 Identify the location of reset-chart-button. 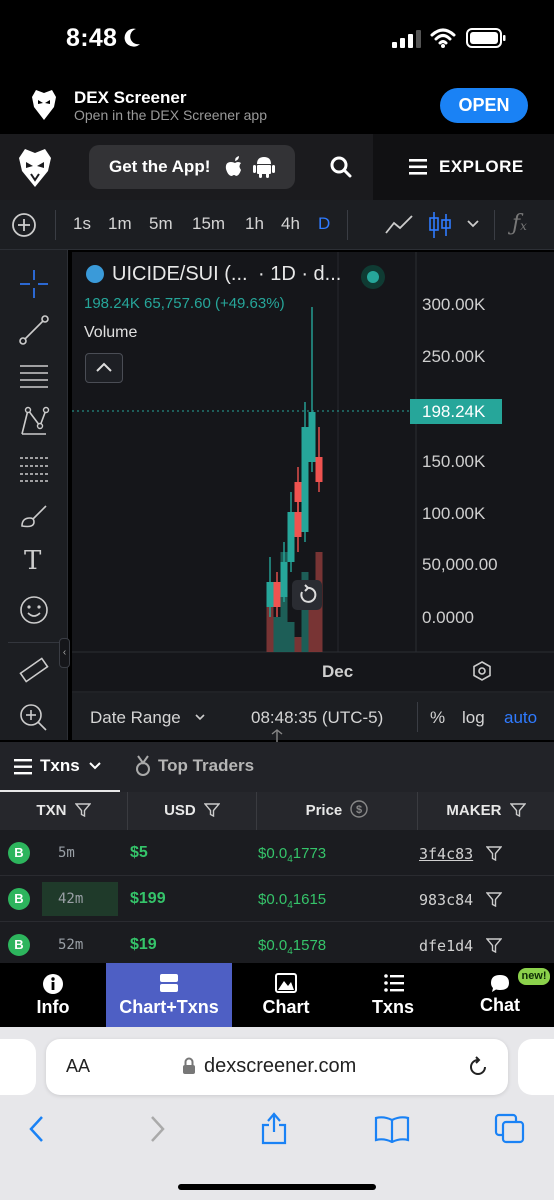
(307, 595).